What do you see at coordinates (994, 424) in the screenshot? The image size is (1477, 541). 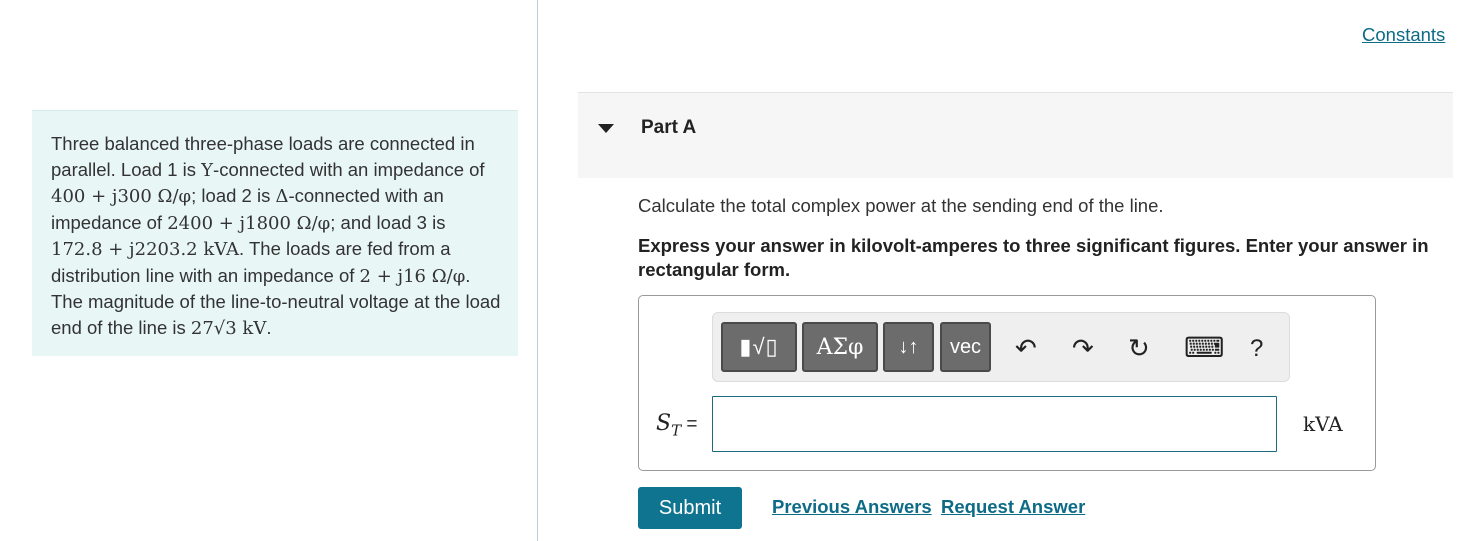 I see `answer-input` at bounding box center [994, 424].